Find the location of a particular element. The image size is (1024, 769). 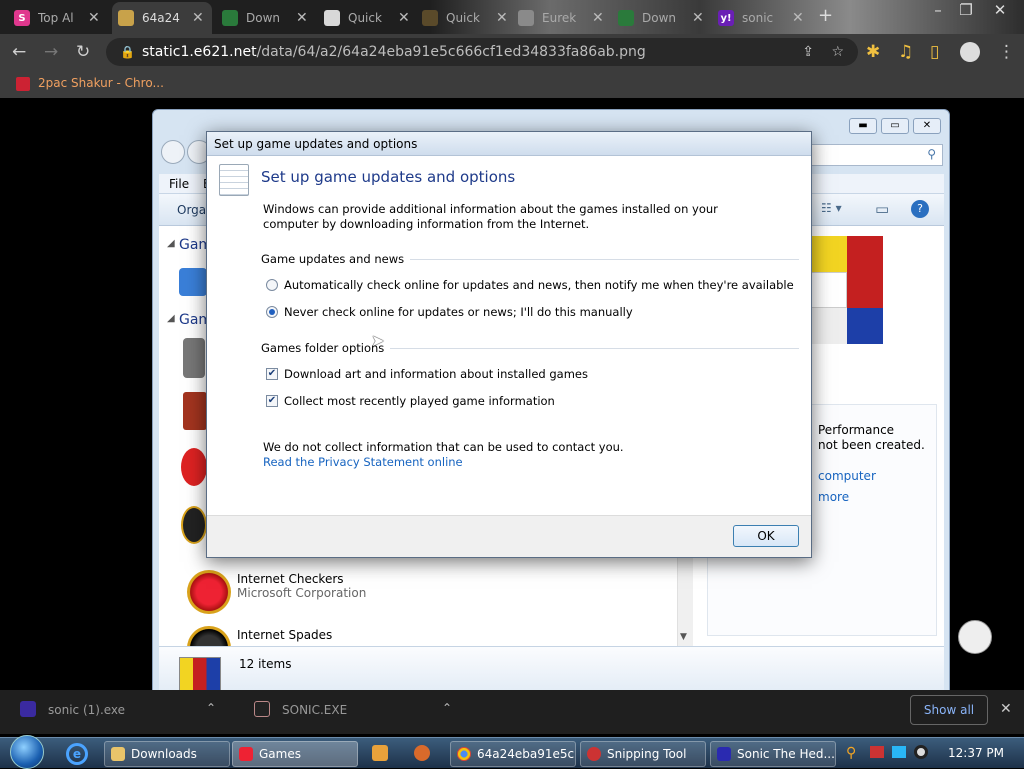

browser-tab: Eurek ✕ is located at coordinates (562, 18).